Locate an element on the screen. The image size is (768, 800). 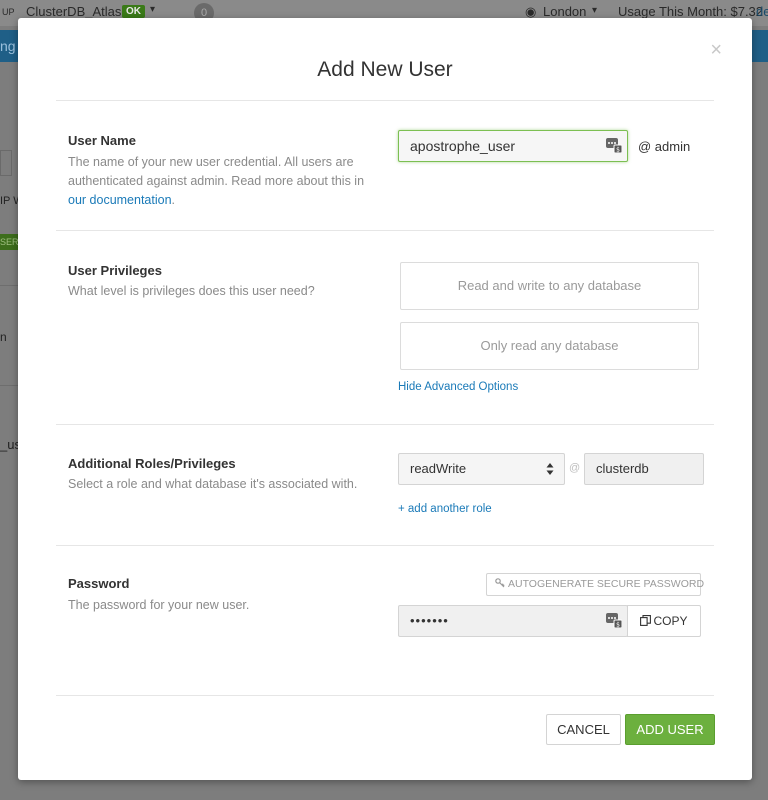
bg-usage-suffix: de is located at coordinates (762, 11).